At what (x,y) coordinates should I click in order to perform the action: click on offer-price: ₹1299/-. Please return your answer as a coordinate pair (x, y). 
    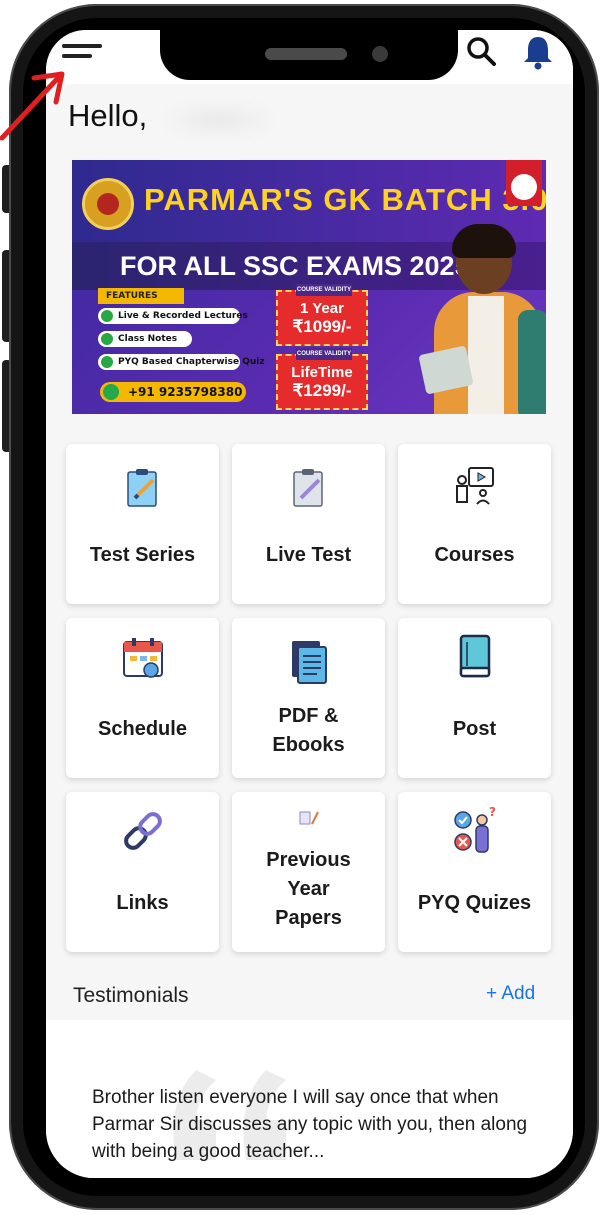
    Looking at the image, I should click on (322, 390).